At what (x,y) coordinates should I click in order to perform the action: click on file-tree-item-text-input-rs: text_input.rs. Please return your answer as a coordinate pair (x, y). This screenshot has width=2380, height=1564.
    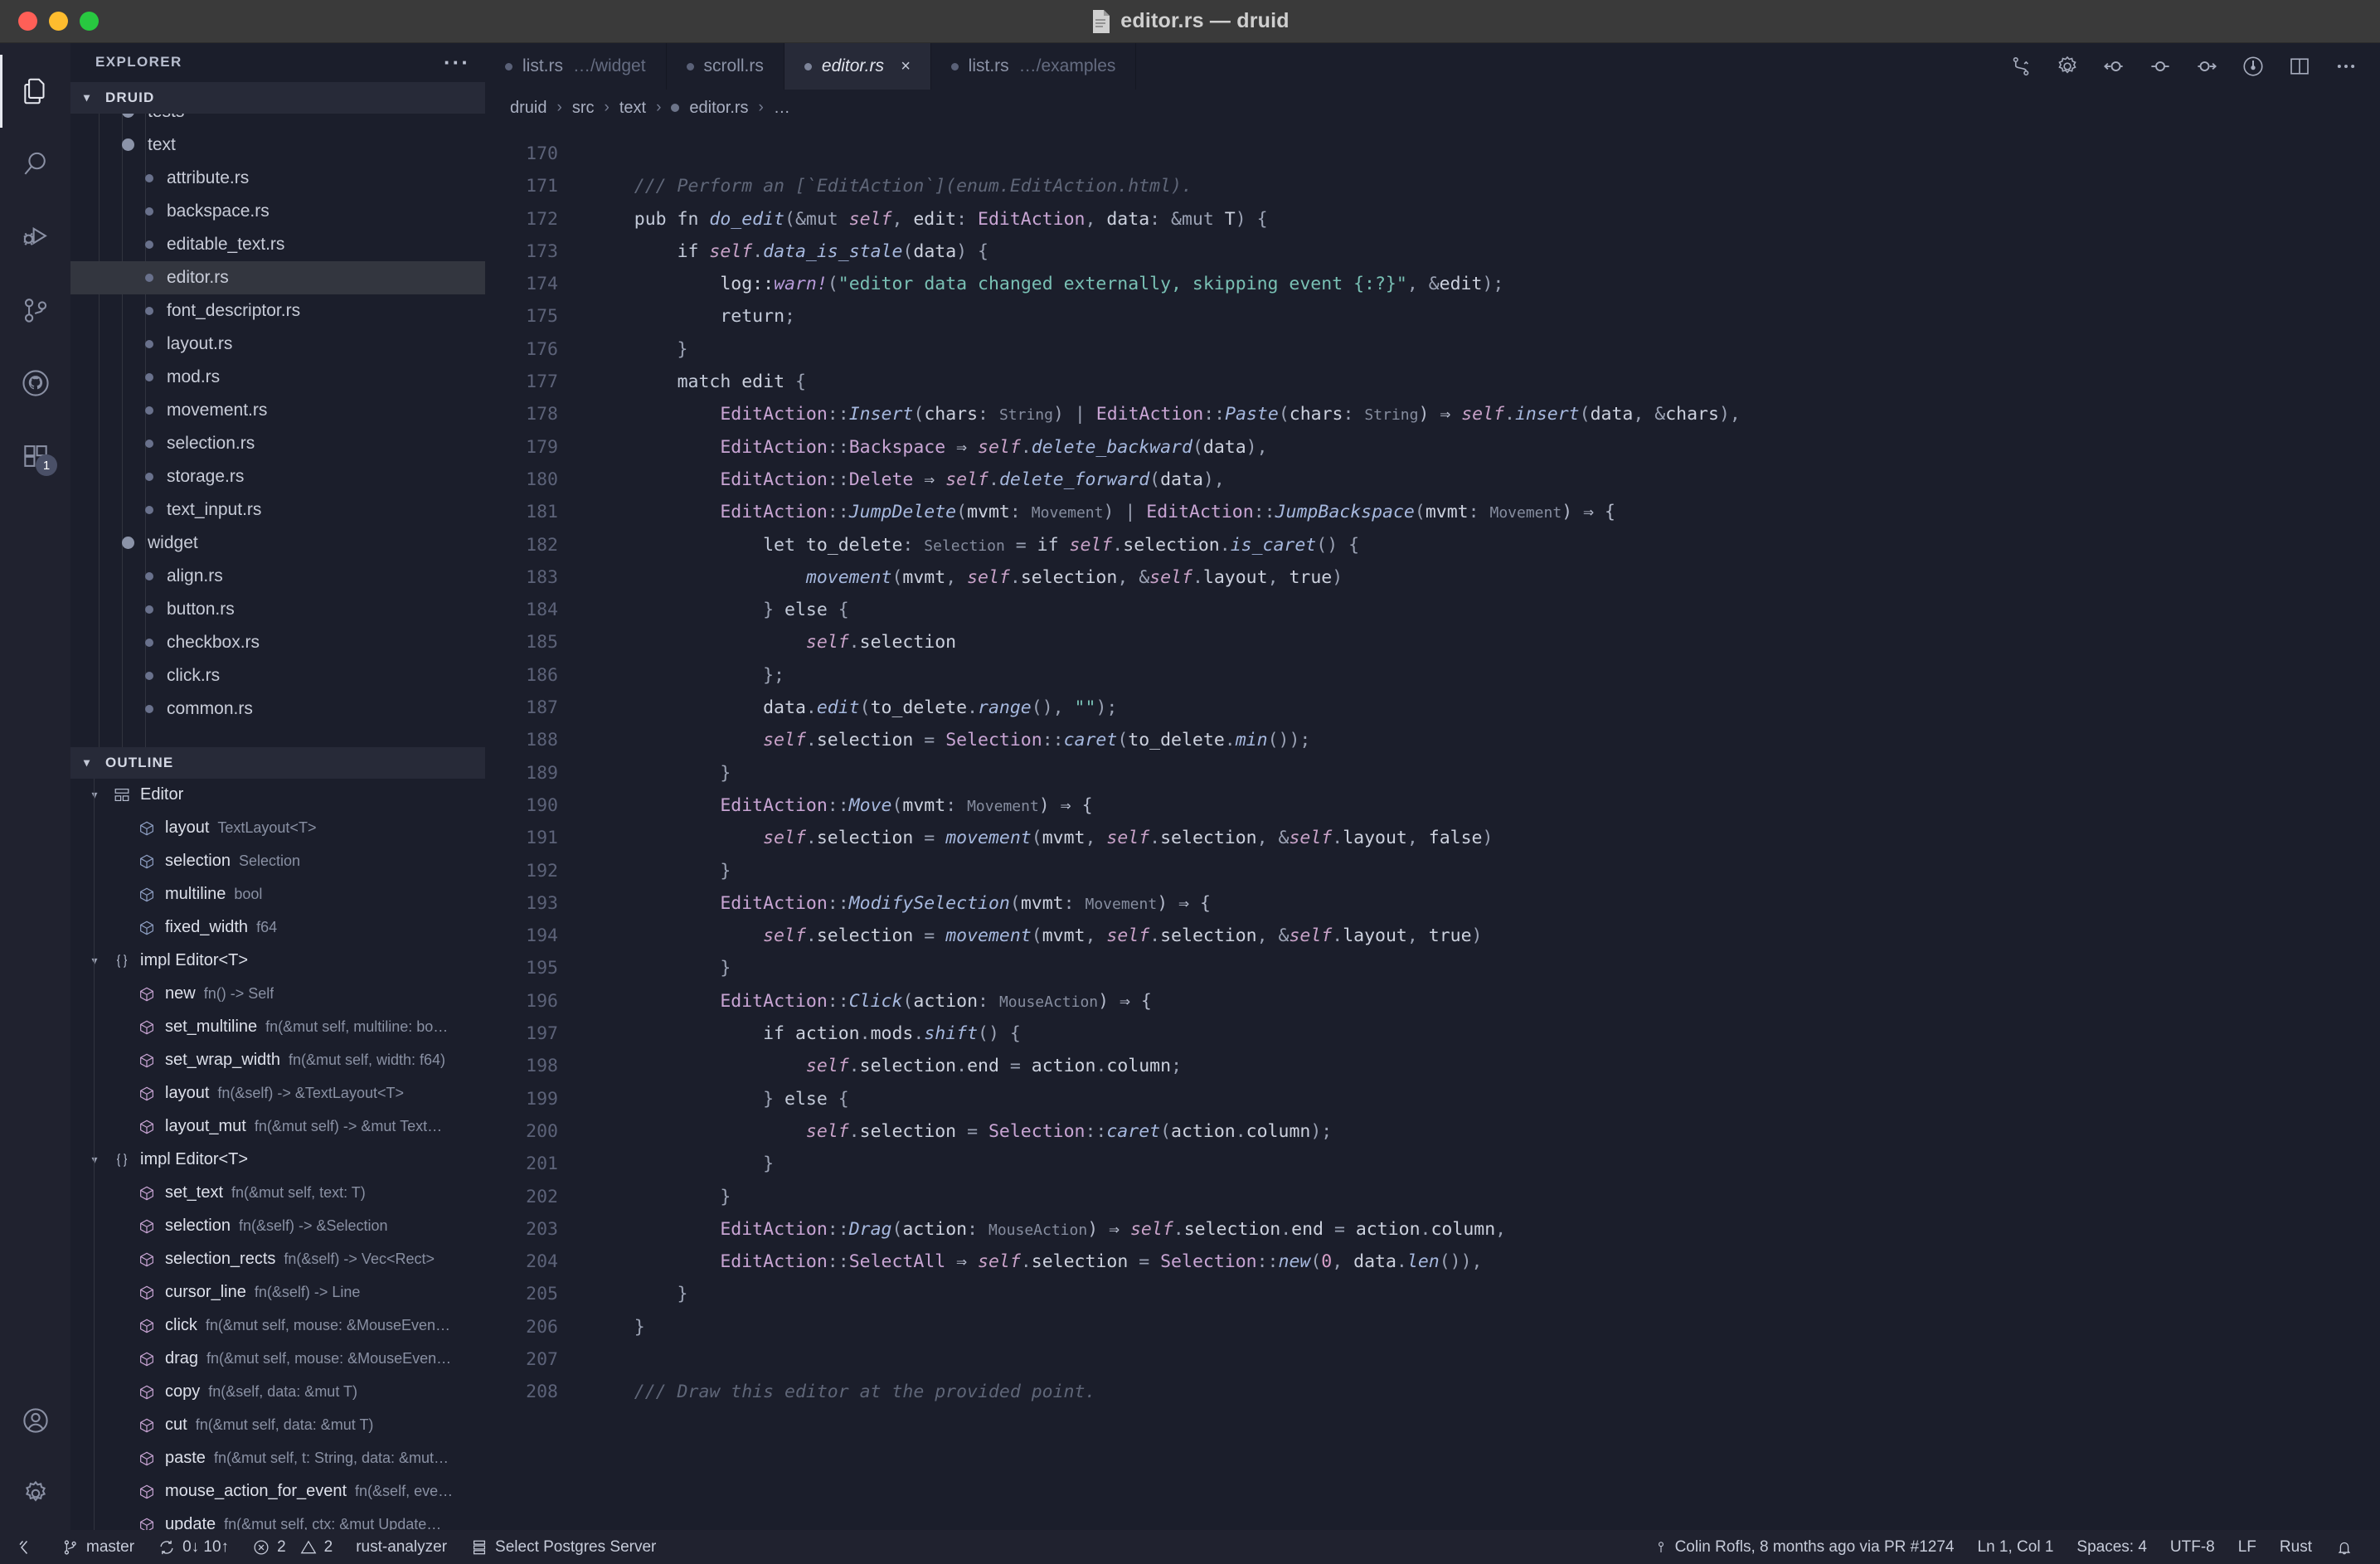
    Looking at the image, I should click on (277, 510).